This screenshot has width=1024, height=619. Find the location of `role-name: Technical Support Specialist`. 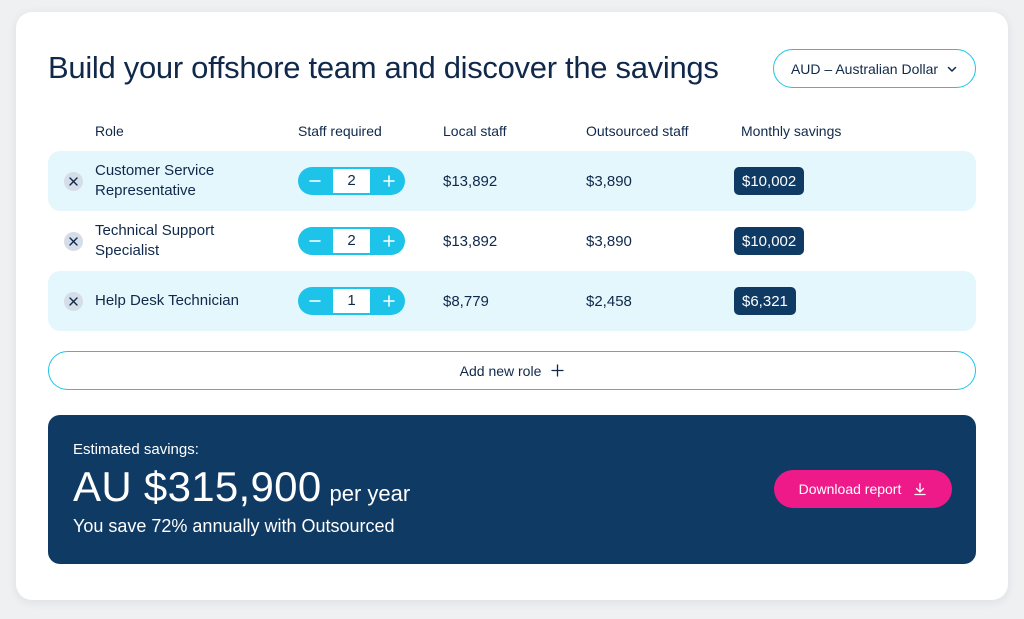

role-name: Technical Support Specialist is located at coordinates (185, 241).